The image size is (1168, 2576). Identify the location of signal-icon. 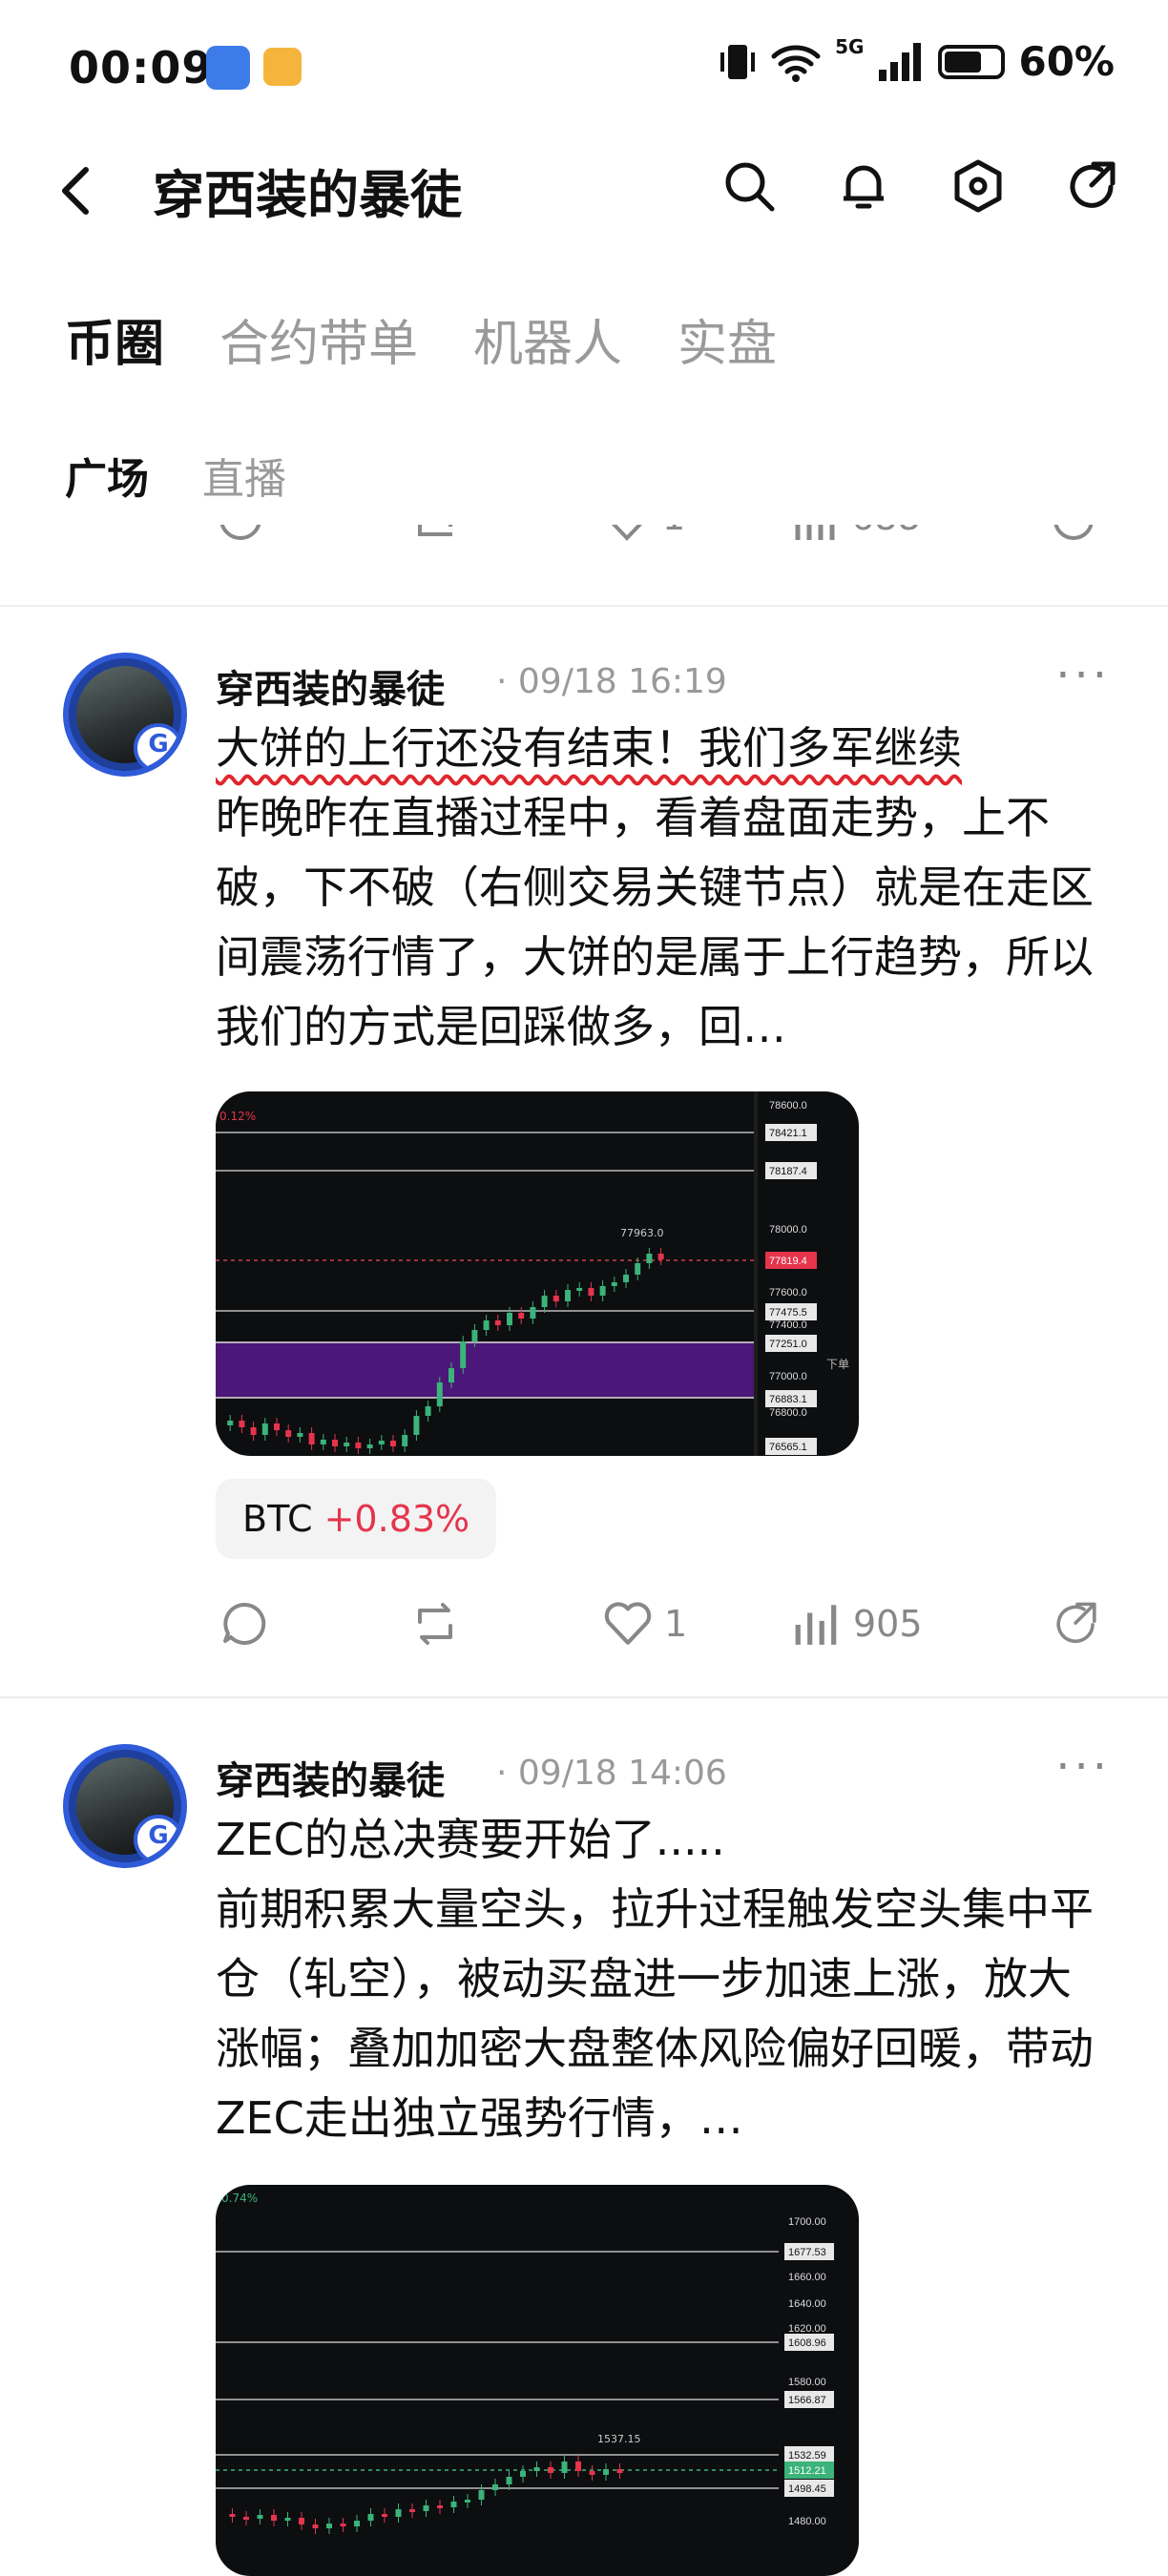
(900, 61).